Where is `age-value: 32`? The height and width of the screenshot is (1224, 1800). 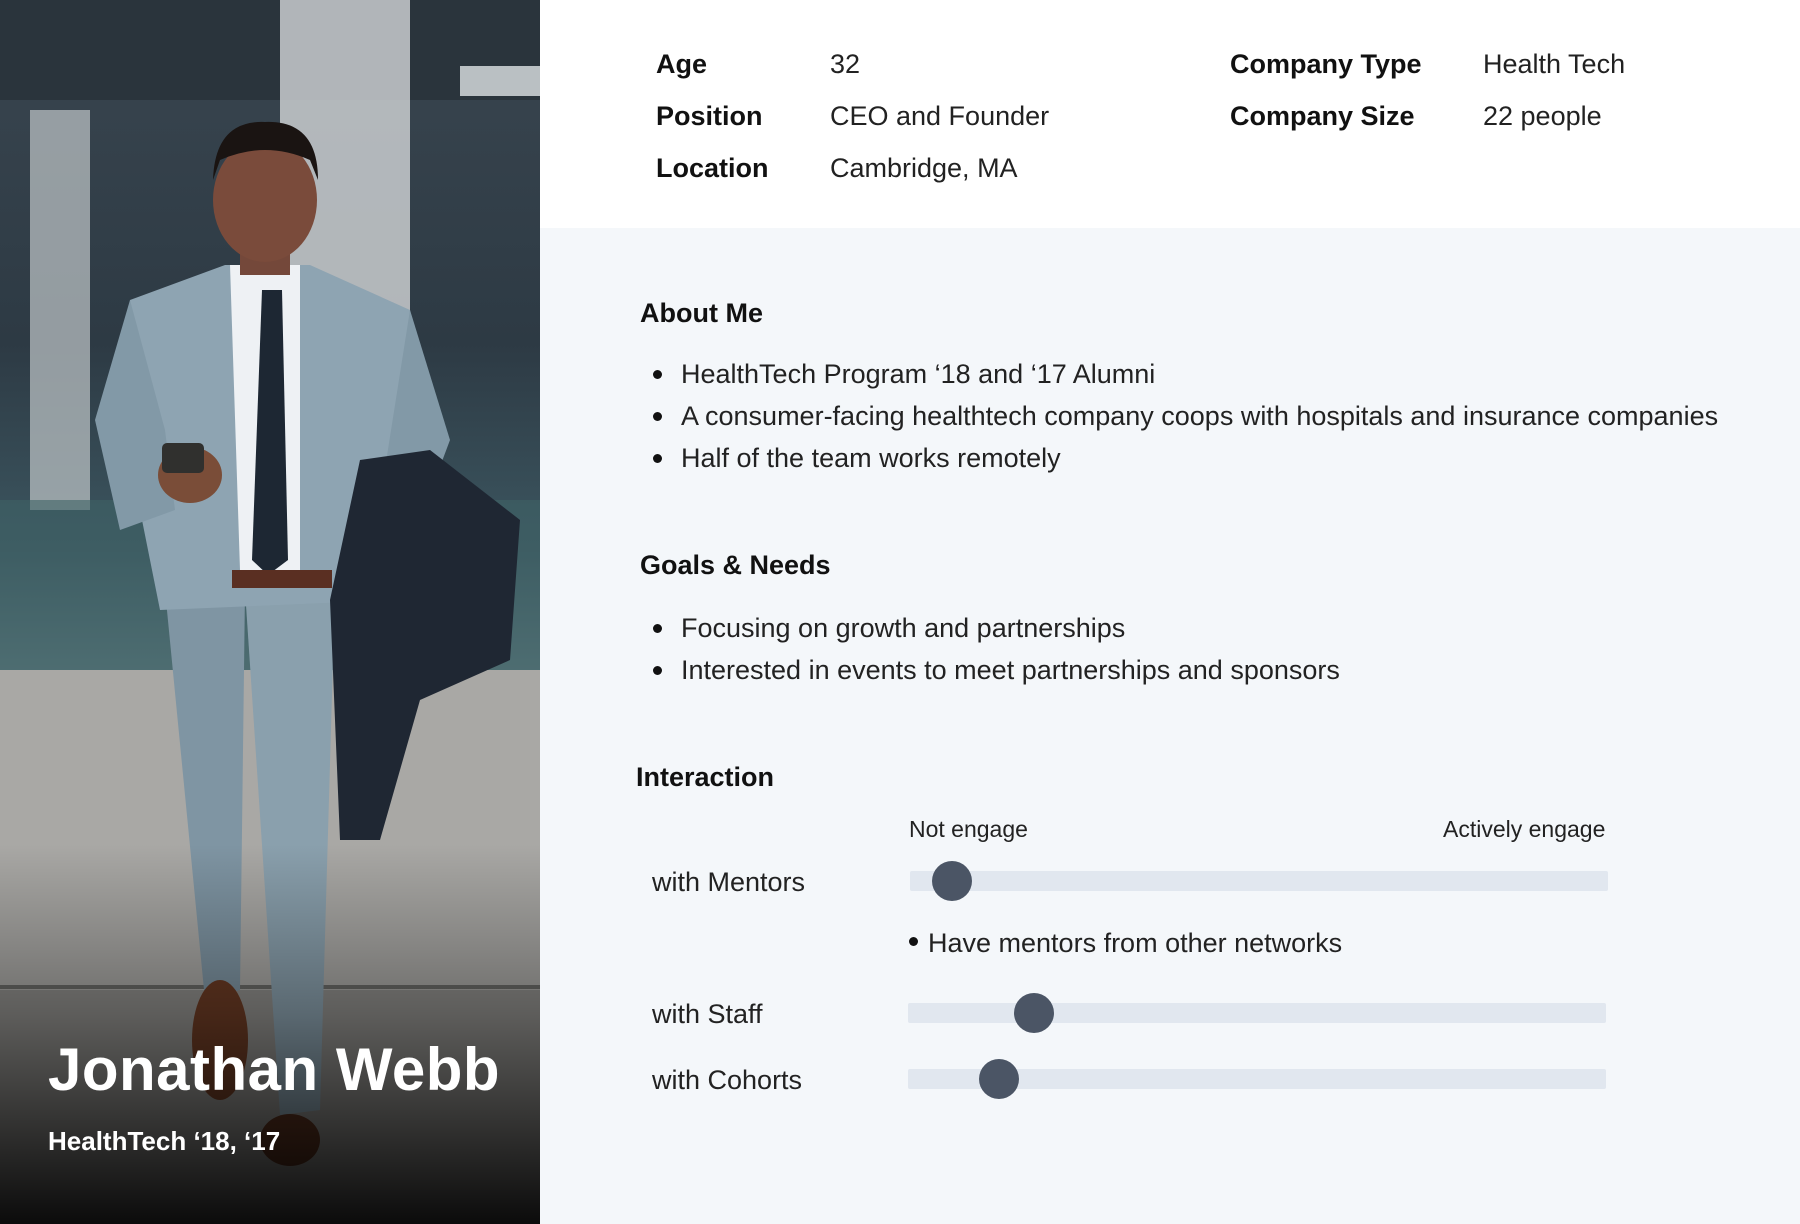 age-value: 32 is located at coordinates (845, 64).